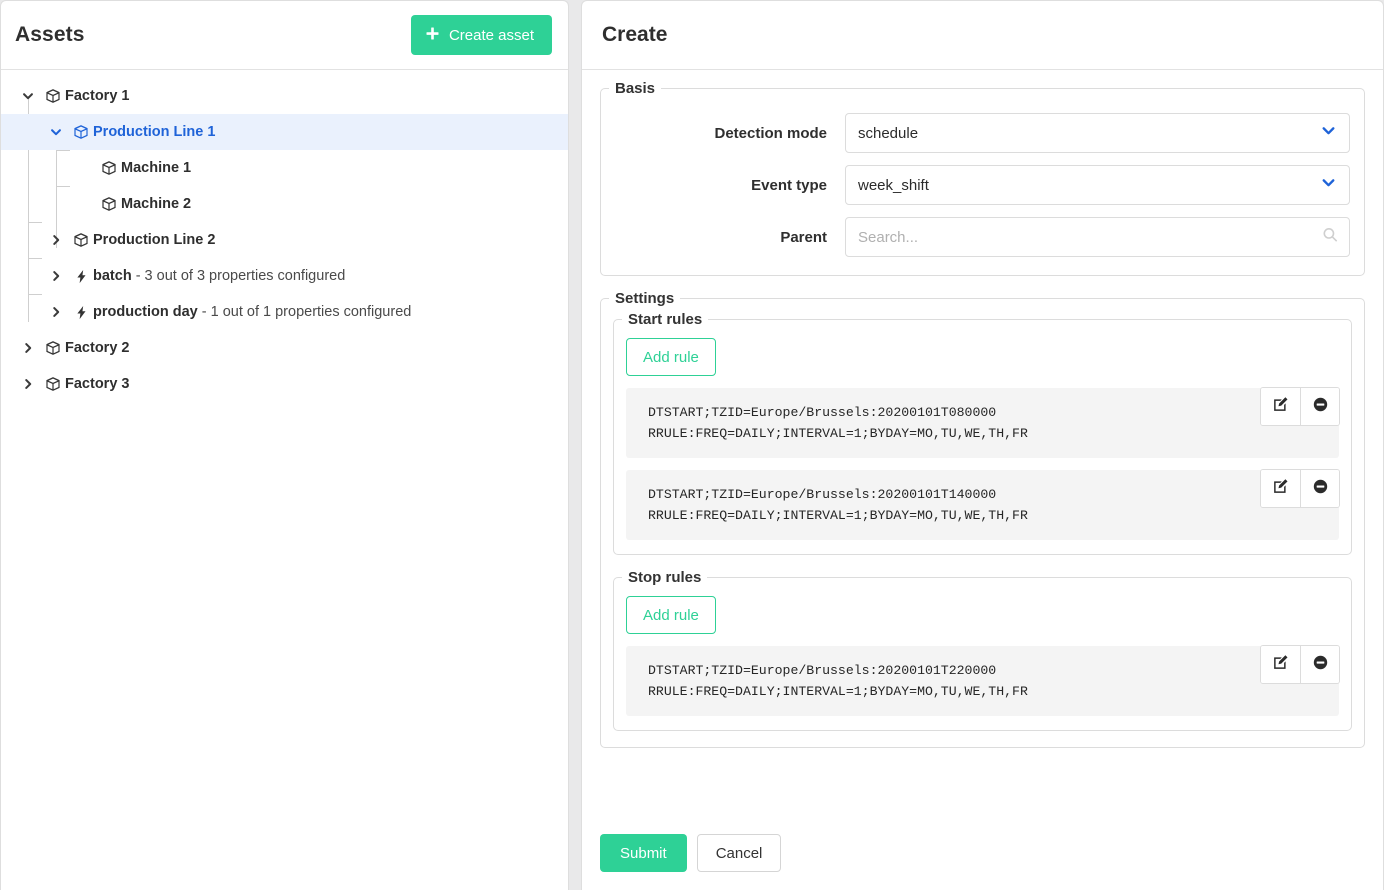 The height and width of the screenshot is (890, 1384). I want to click on create-panel-title: Create, so click(635, 34).